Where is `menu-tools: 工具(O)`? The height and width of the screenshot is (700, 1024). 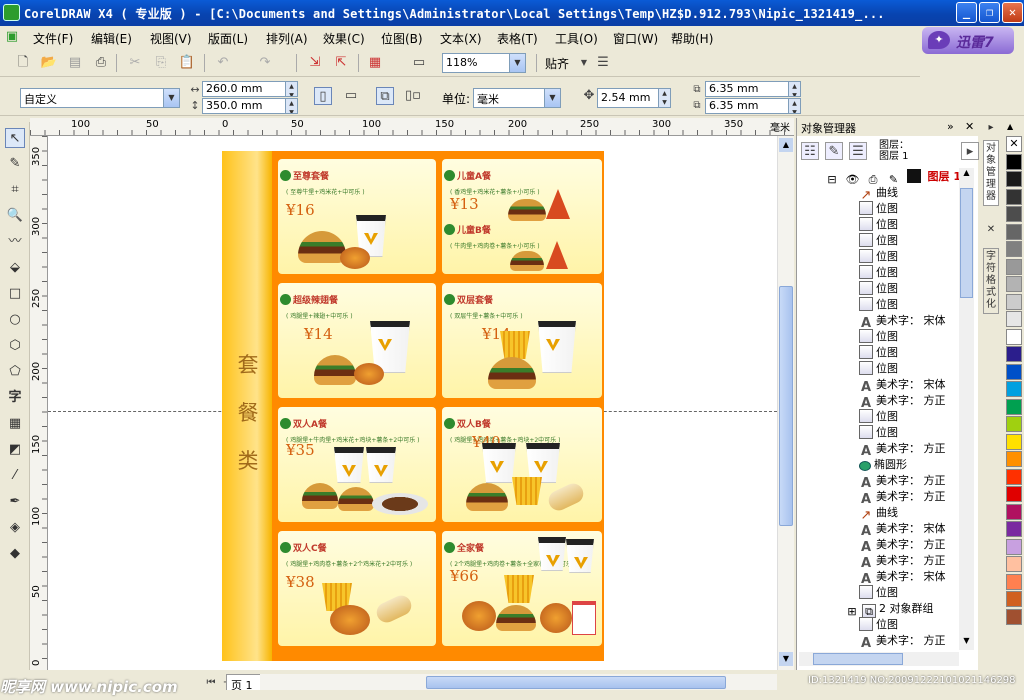
menu-tools: 工具(O) is located at coordinates (576, 38).